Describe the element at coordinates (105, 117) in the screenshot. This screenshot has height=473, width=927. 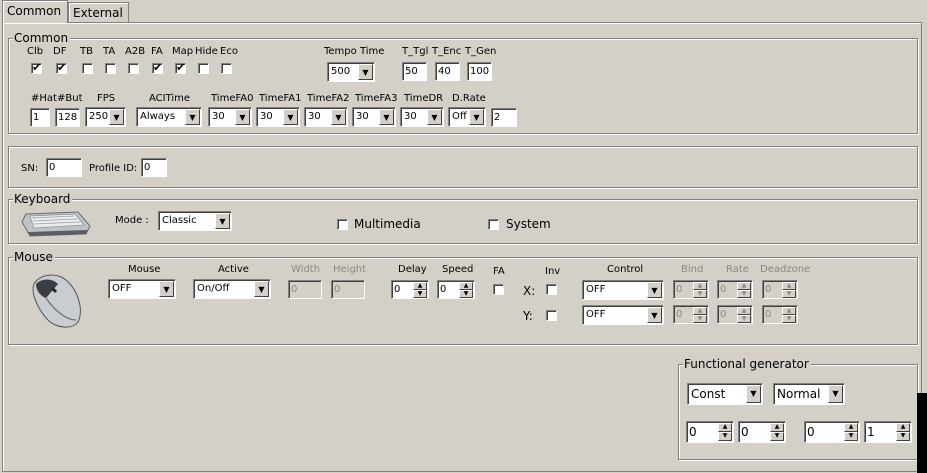
I see `fps-combo: 250 ▼` at that location.